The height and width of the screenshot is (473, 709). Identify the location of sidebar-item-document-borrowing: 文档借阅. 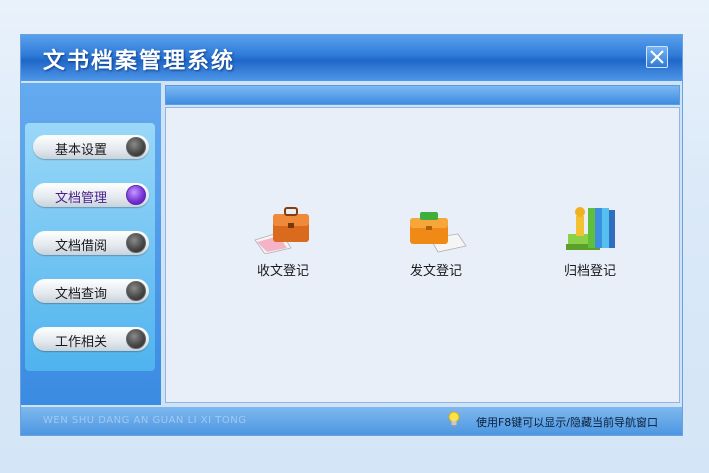
(91, 243).